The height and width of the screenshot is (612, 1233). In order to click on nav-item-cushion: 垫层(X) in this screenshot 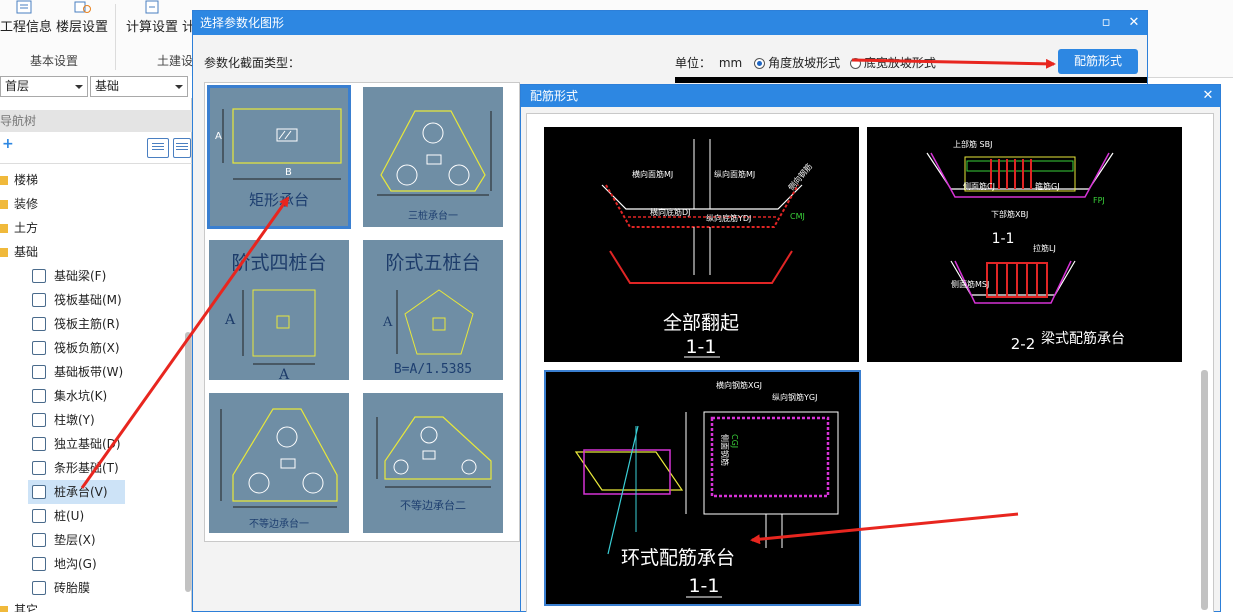, I will do `click(64, 540)`.